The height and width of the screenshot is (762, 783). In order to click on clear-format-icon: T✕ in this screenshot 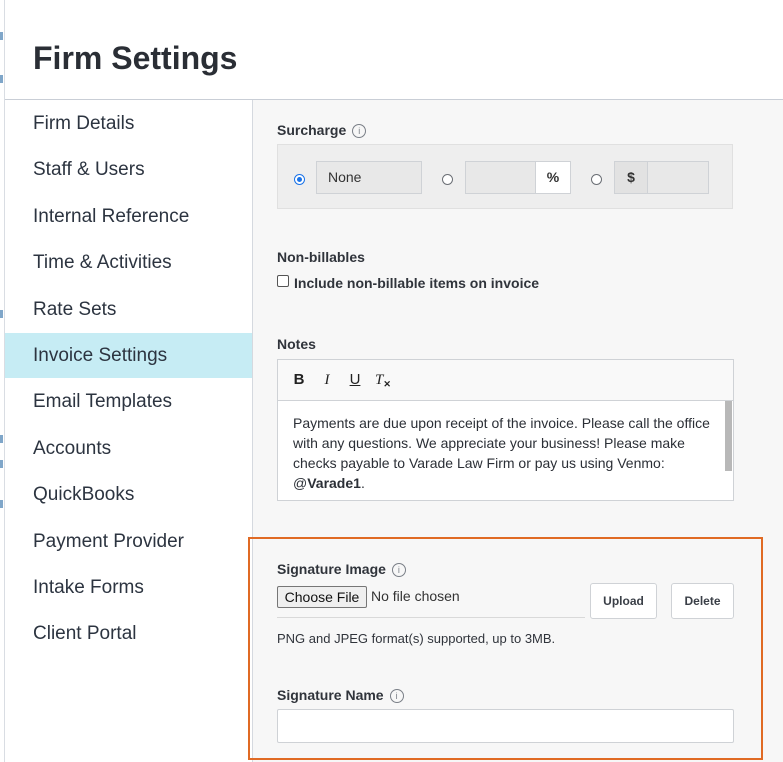, I will do `click(383, 380)`.